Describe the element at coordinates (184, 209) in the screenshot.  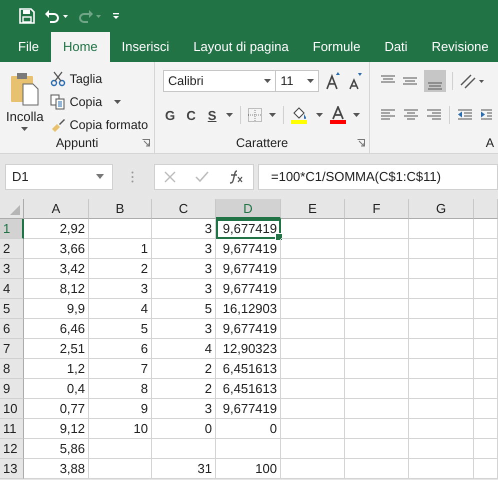
I see `column-header: C` at that location.